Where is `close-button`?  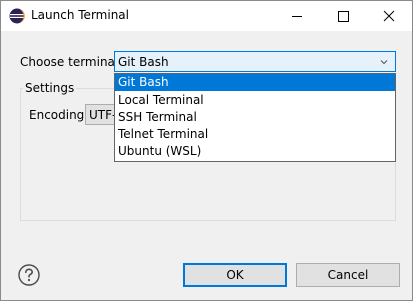
close-button is located at coordinates (389, 16).